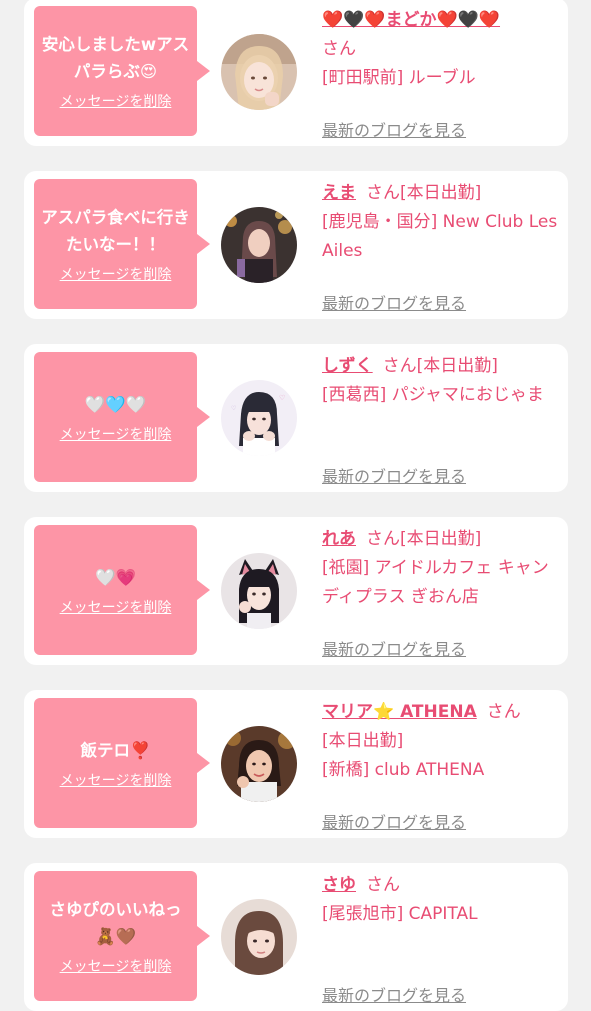  What do you see at coordinates (259, 764) in the screenshot?
I see `girl-avatar-club` at bounding box center [259, 764].